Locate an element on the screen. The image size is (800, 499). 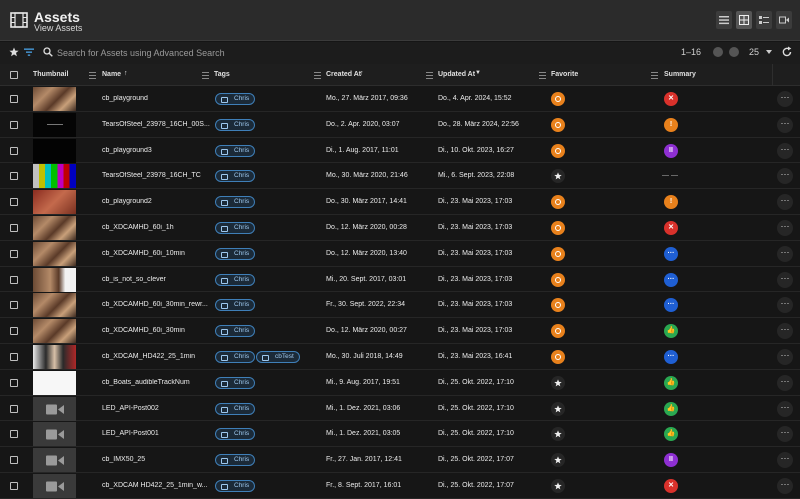
column-created: Created At is located at coordinates (343, 74).